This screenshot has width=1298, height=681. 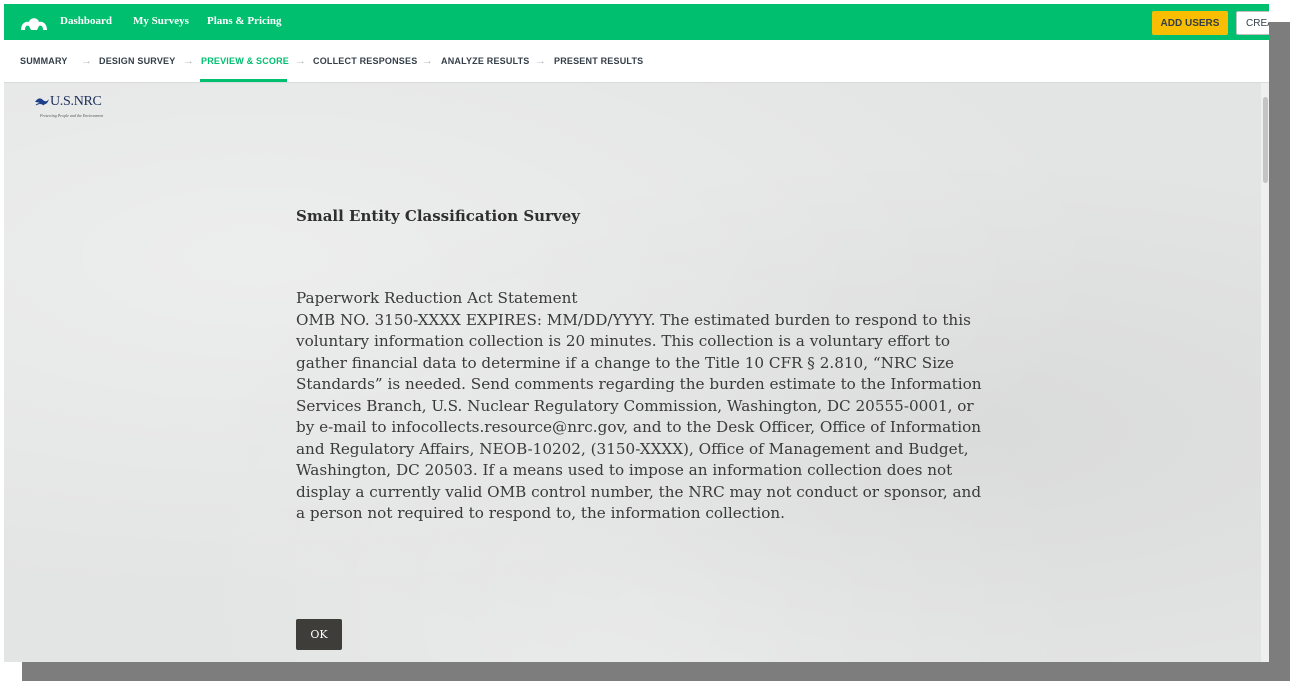 I want to click on nrc-logo-text: U.S.NRC, so click(x=76, y=101).